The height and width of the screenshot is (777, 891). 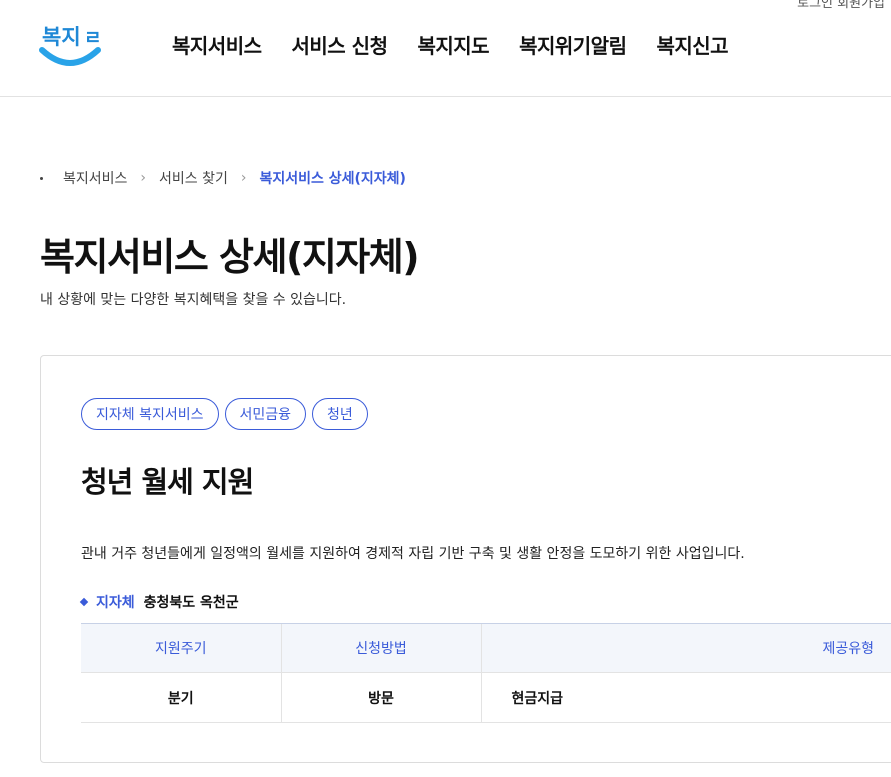 I want to click on breadcrumb-item-welfare-services: 복지서비스, so click(x=95, y=178).